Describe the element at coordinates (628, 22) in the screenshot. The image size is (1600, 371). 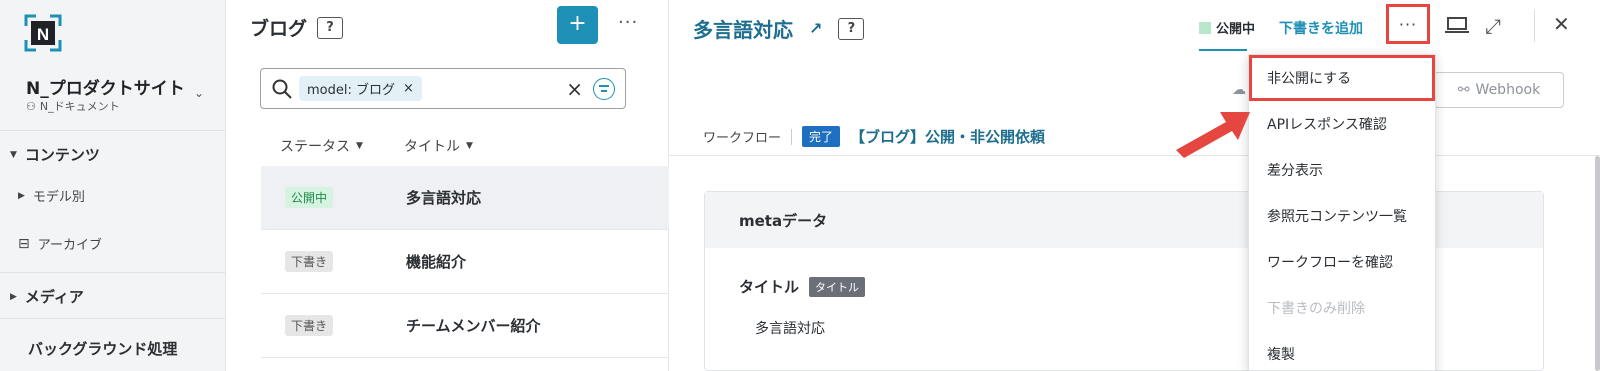
I see `list-more-menu-icon: ···` at that location.